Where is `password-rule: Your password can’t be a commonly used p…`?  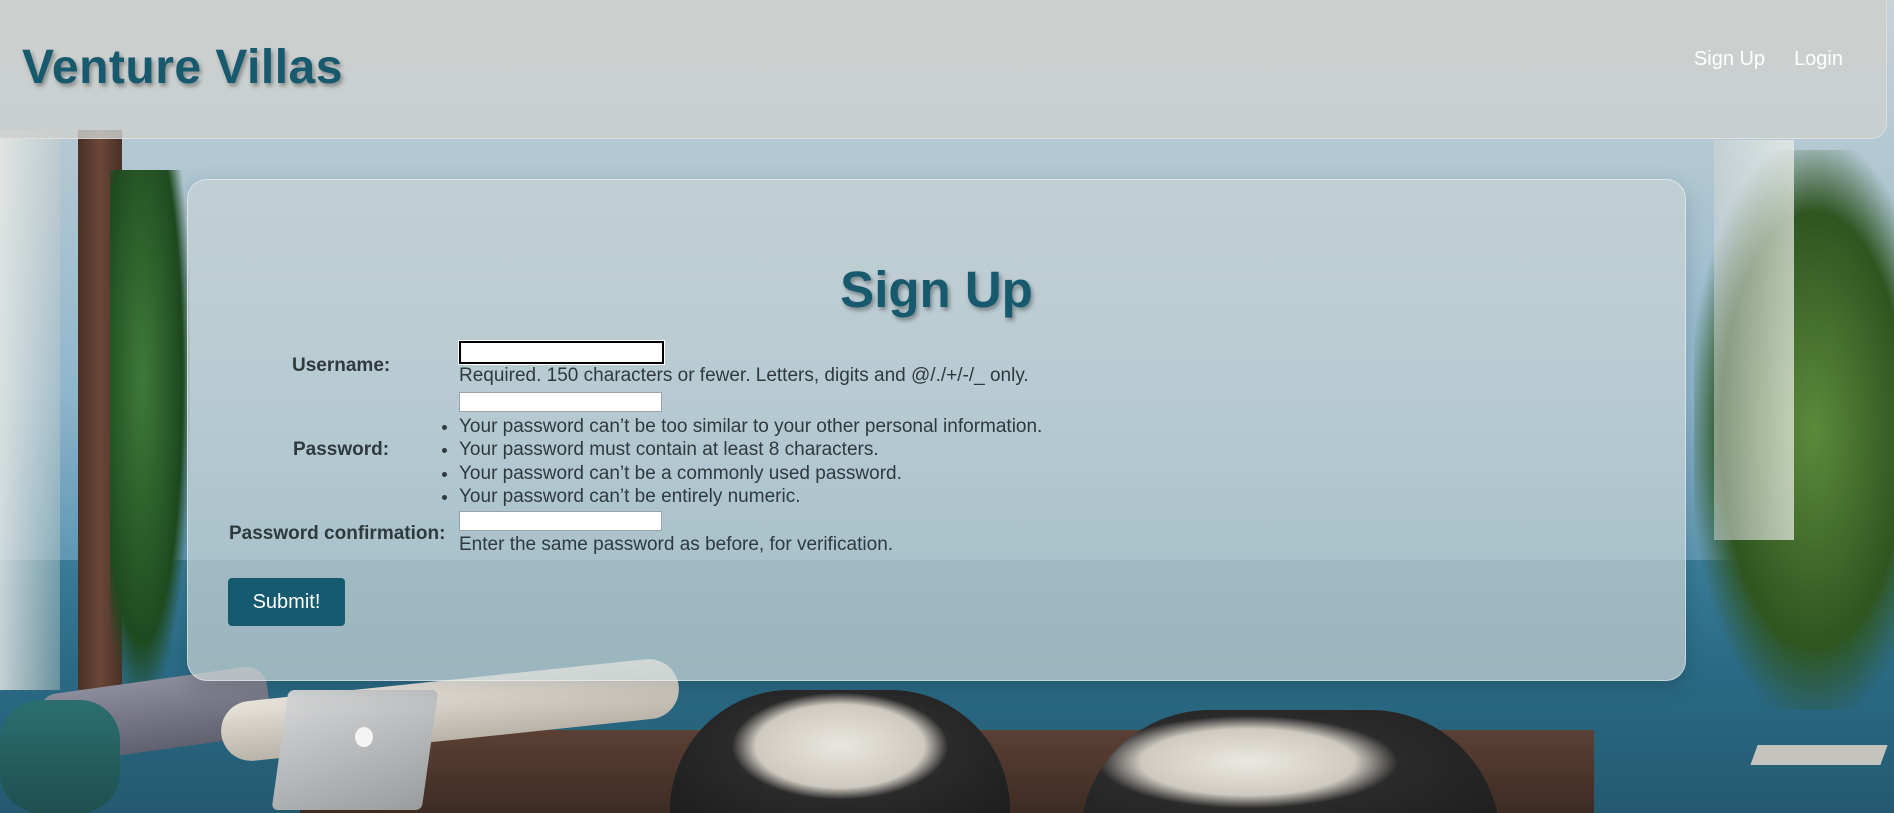
password-rule: Your password can’t be a commonly used p… is located at coordinates (750, 473).